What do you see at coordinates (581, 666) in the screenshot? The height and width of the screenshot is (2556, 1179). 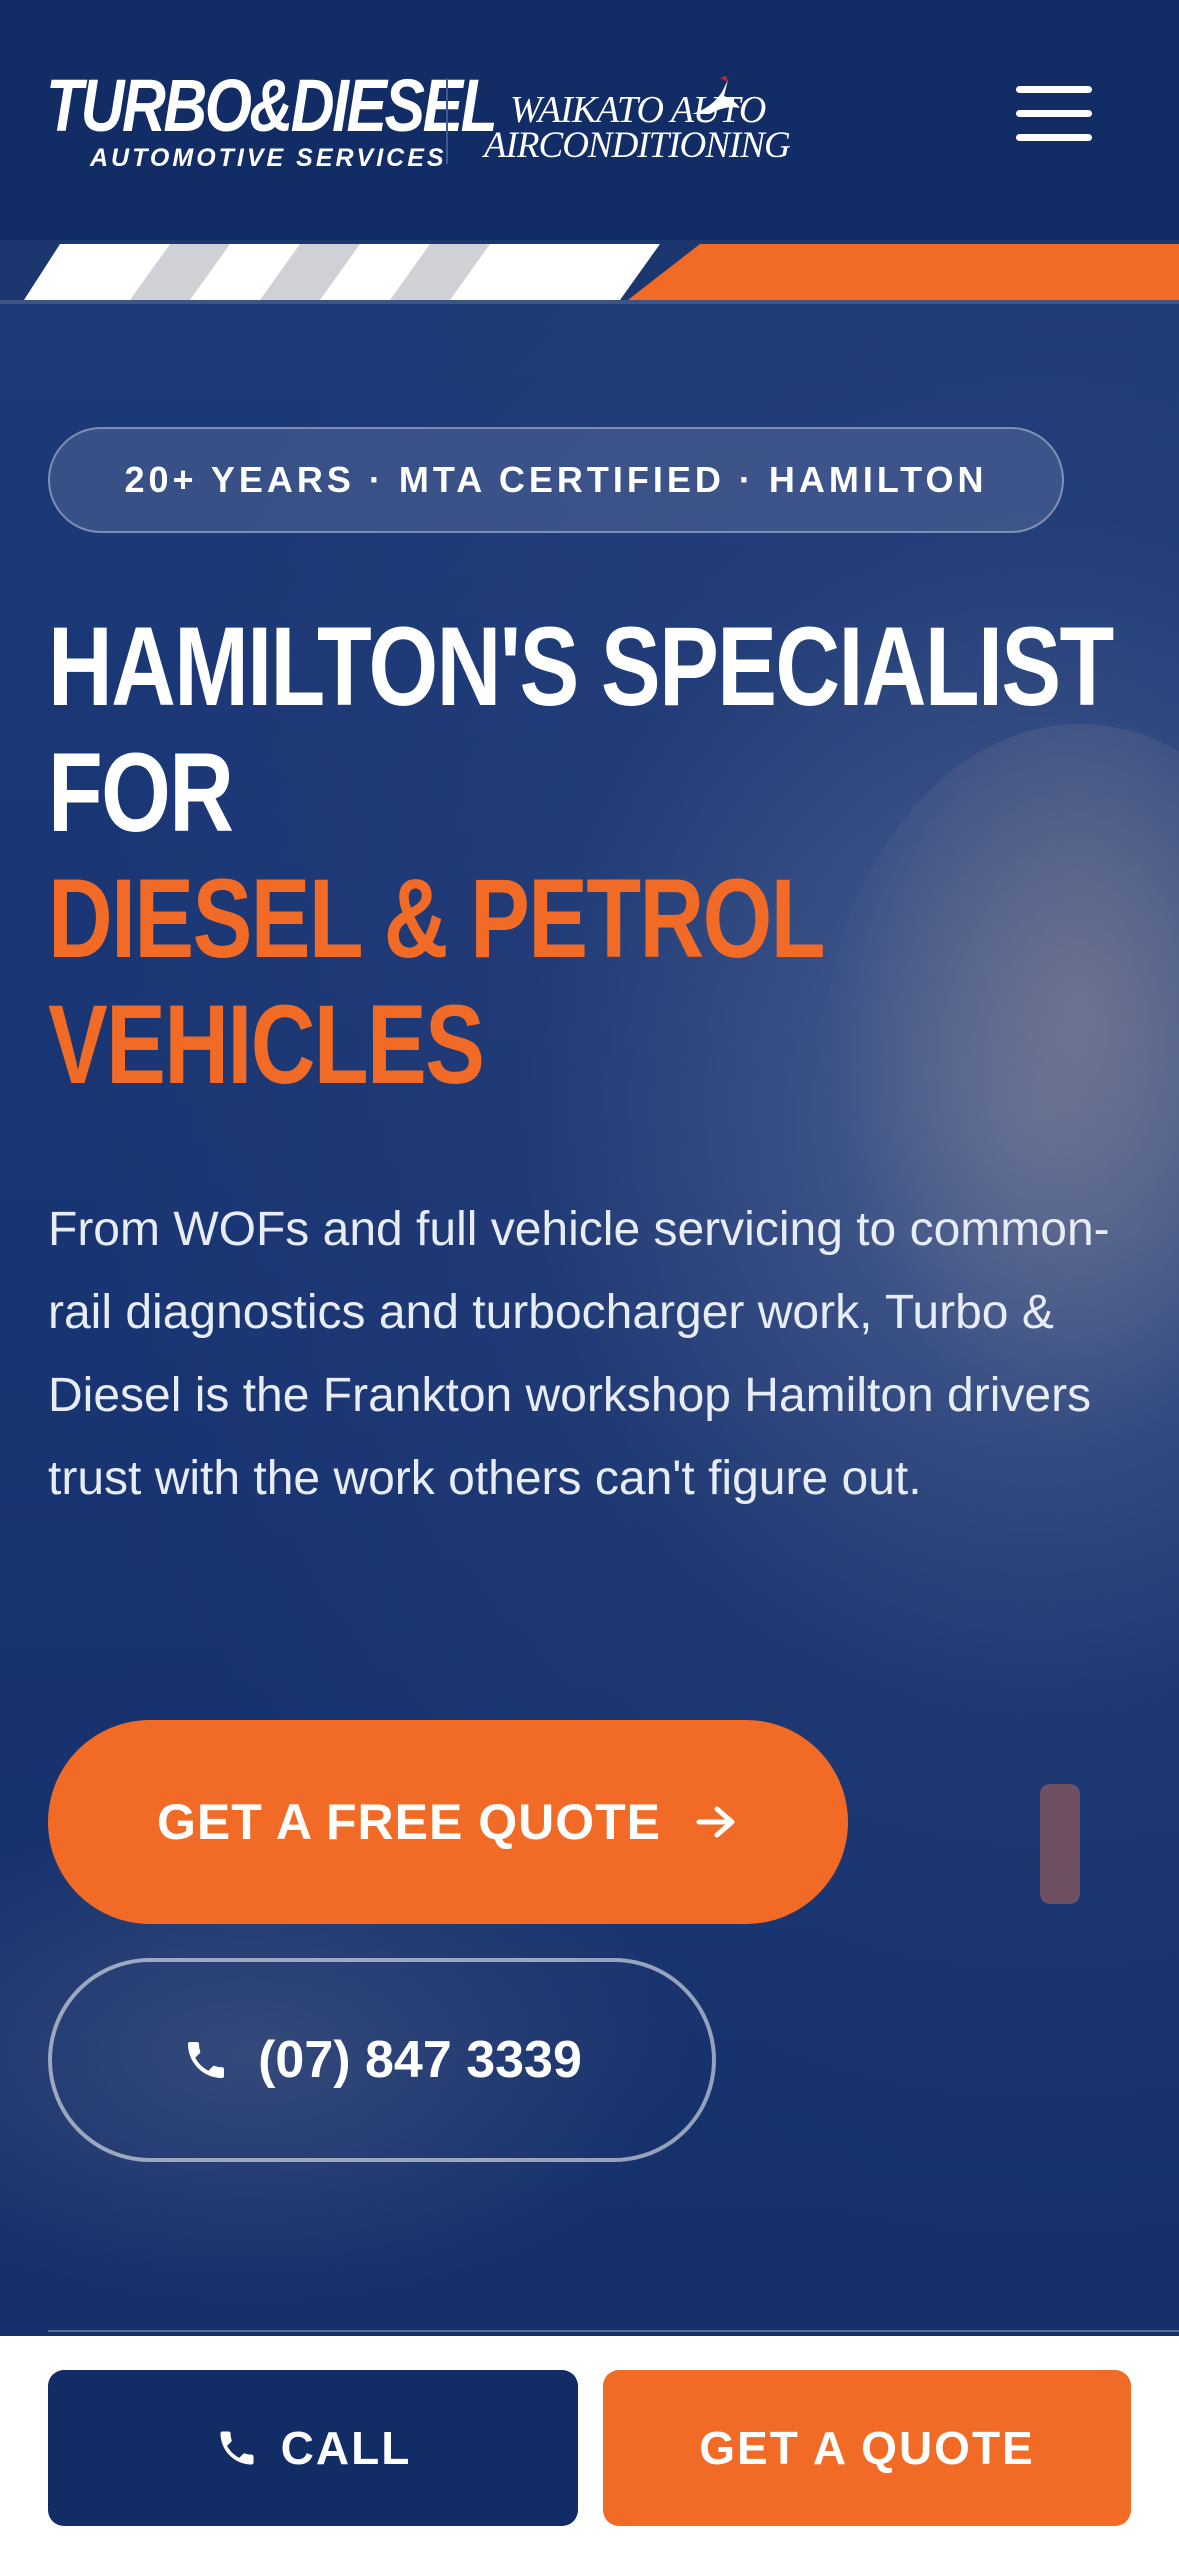 I see `hero-headline-line1: HAMILTON'S SPECIALIST` at bounding box center [581, 666].